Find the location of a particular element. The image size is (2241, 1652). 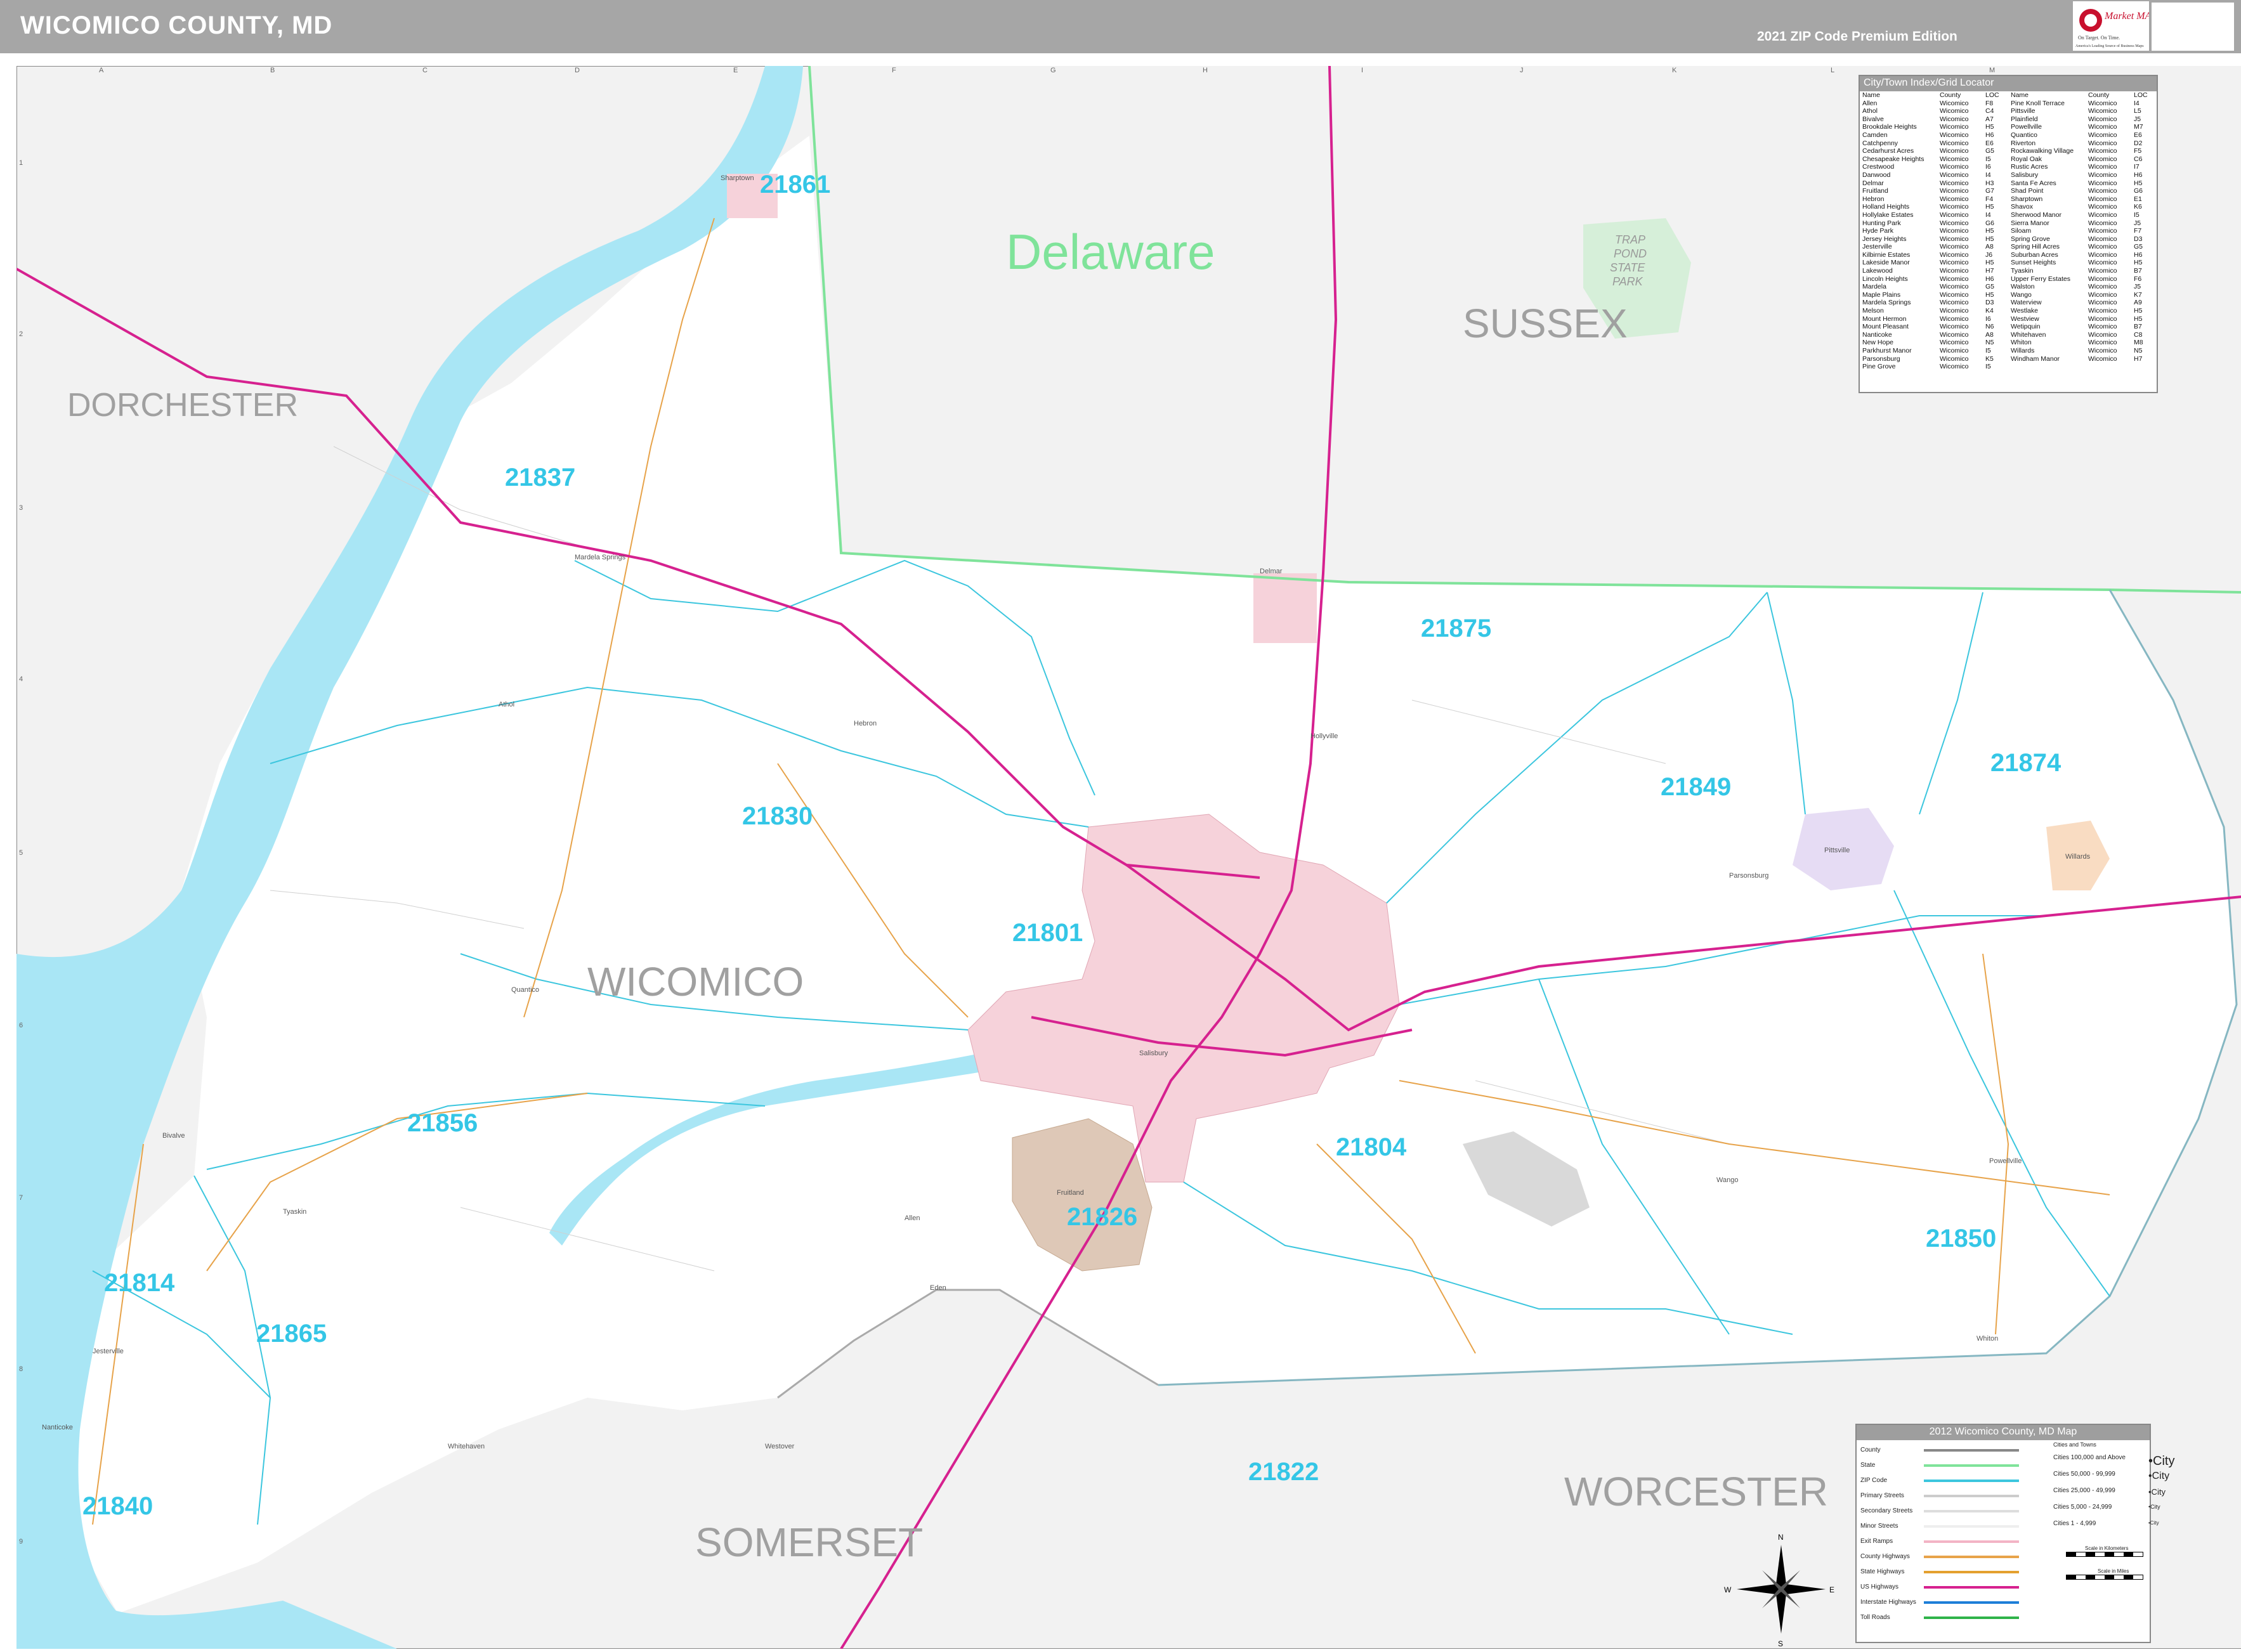

zip-21840: 21840 is located at coordinates (118, 1506).